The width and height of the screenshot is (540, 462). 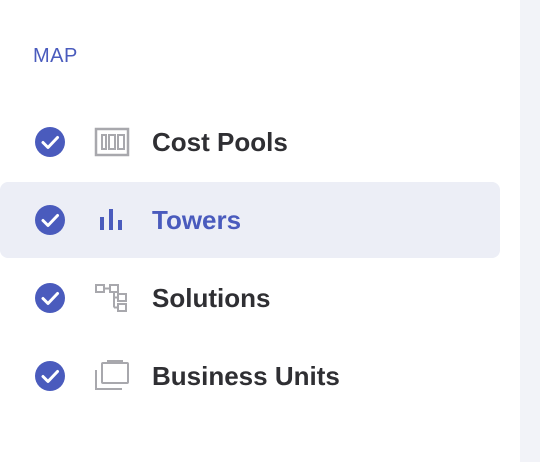 I want to click on hierarchy-icon, so click(x=111, y=298).